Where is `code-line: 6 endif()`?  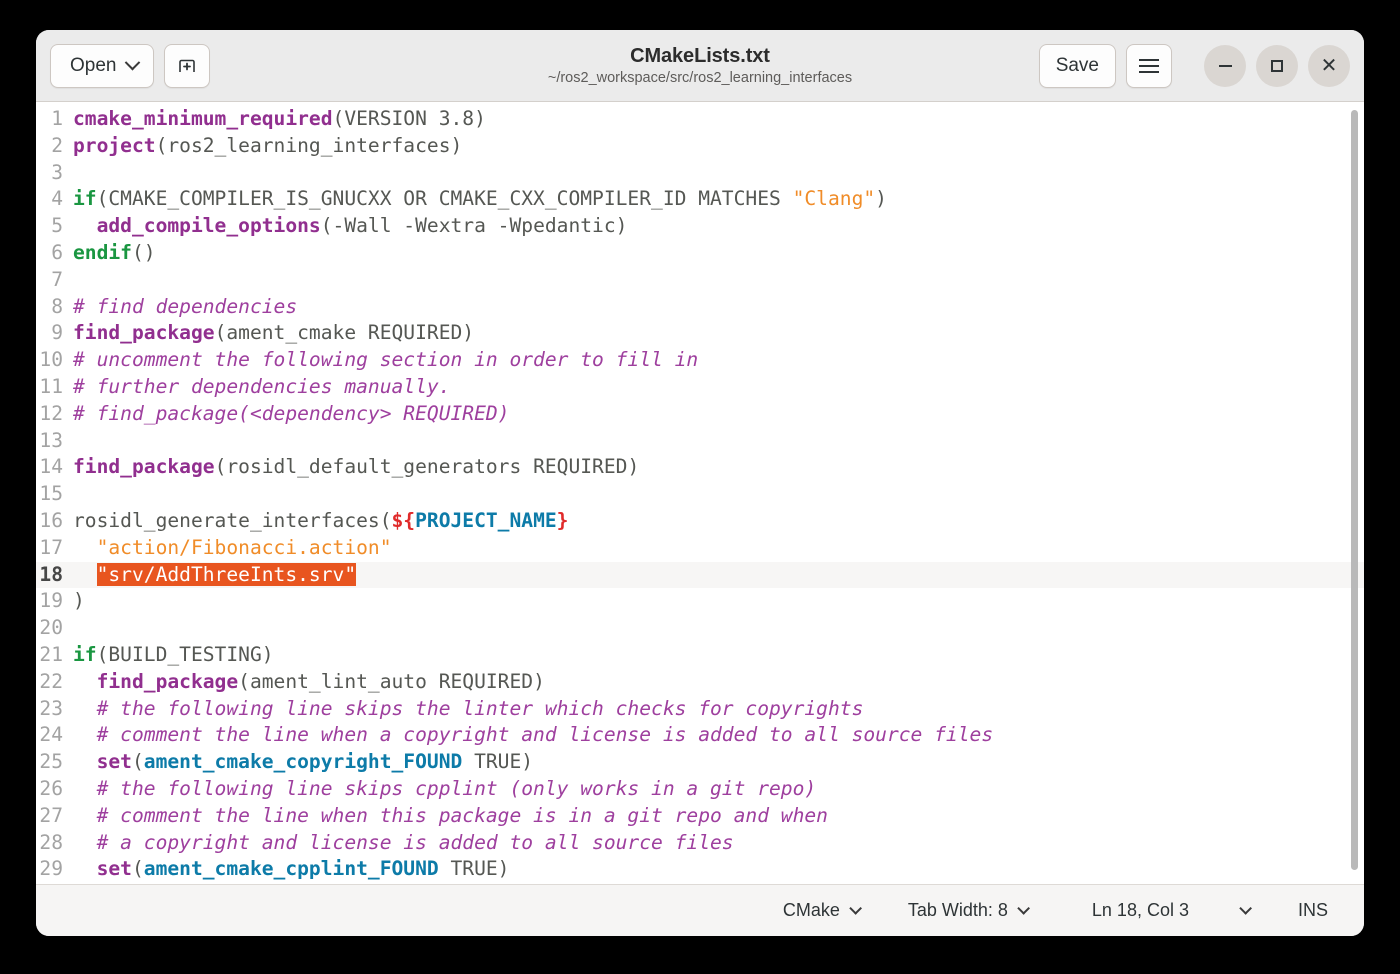
code-line: 6 endif() is located at coordinates (700, 253).